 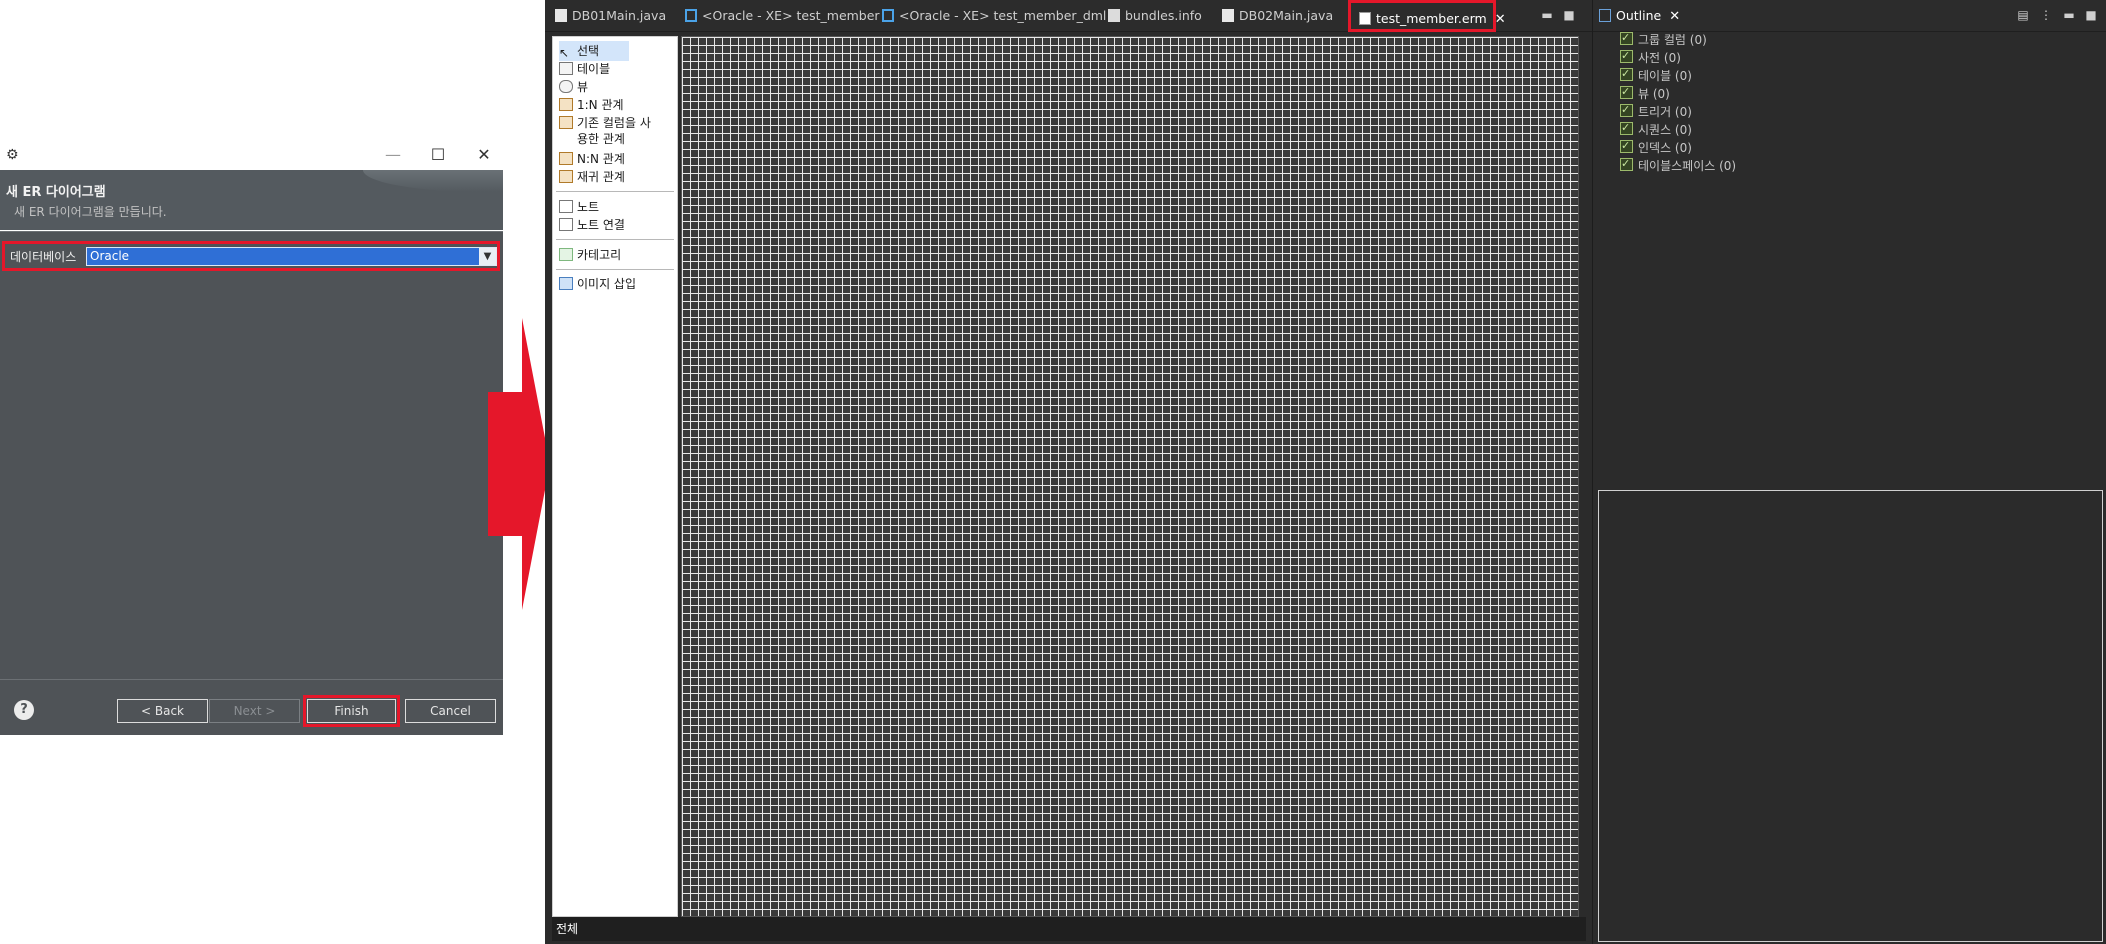 I want to click on outline-title: Outline, so click(x=1639, y=15).